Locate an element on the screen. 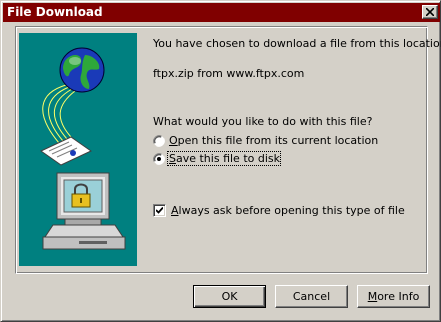  window-title: File Download is located at coordinates (55, 12).